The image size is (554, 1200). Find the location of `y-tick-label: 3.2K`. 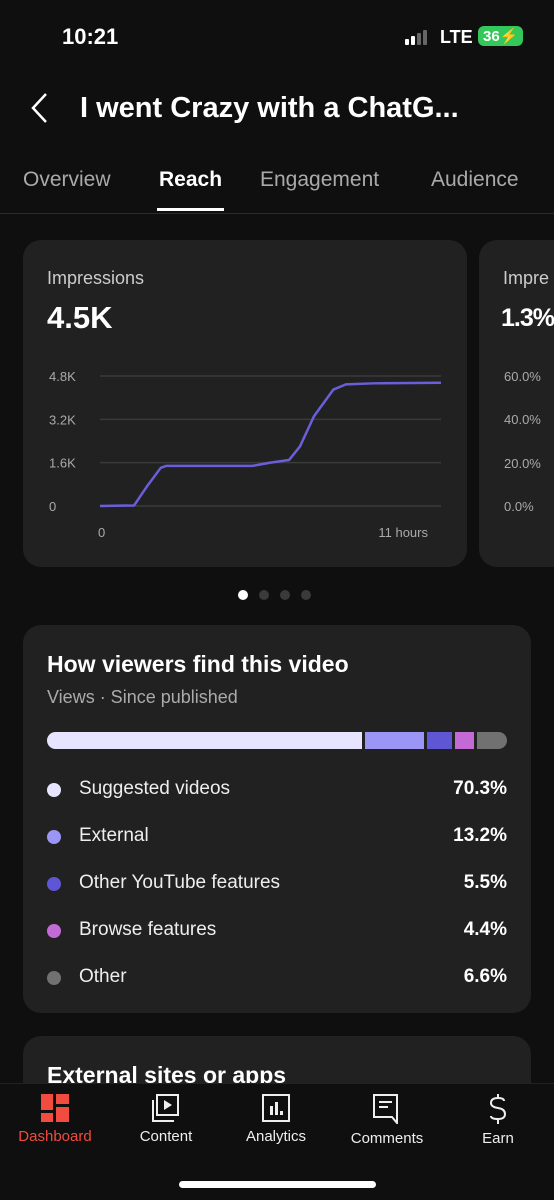

y-tick-label: 3.2K is located at coordinates (62, 419).